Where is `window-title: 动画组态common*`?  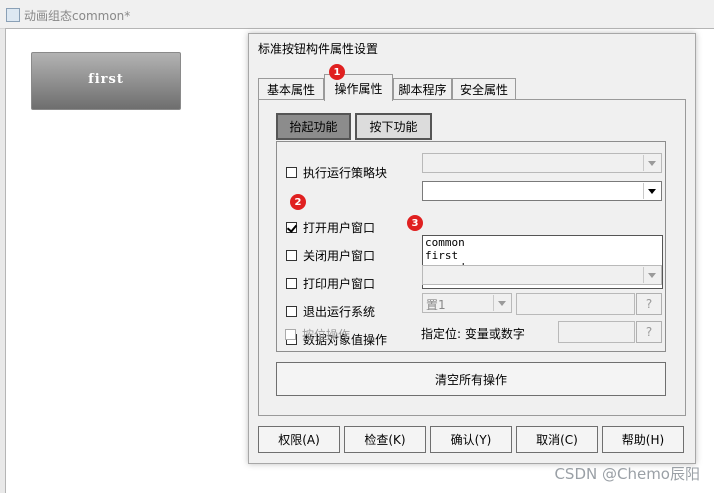
window-title: 动画组态common* is located at coordinates (77, 16).